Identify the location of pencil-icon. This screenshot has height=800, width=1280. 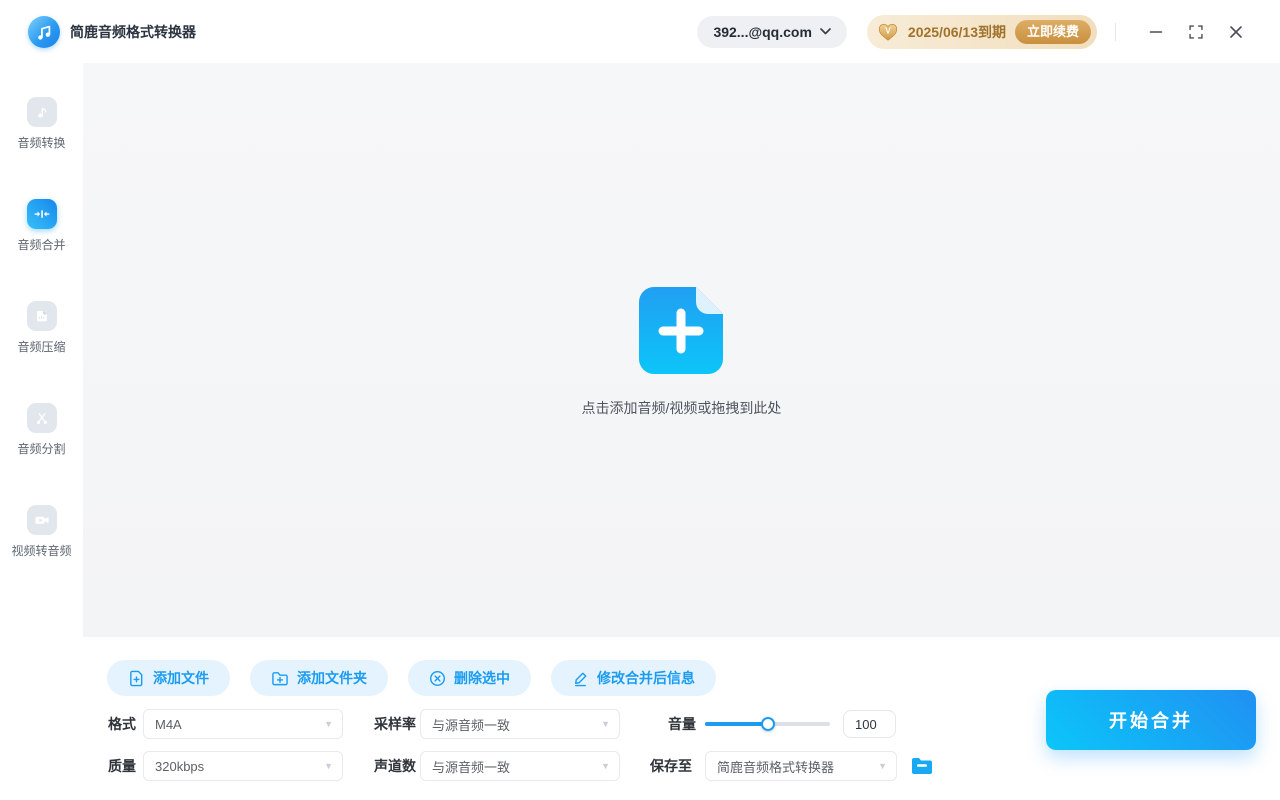
(580, 679).